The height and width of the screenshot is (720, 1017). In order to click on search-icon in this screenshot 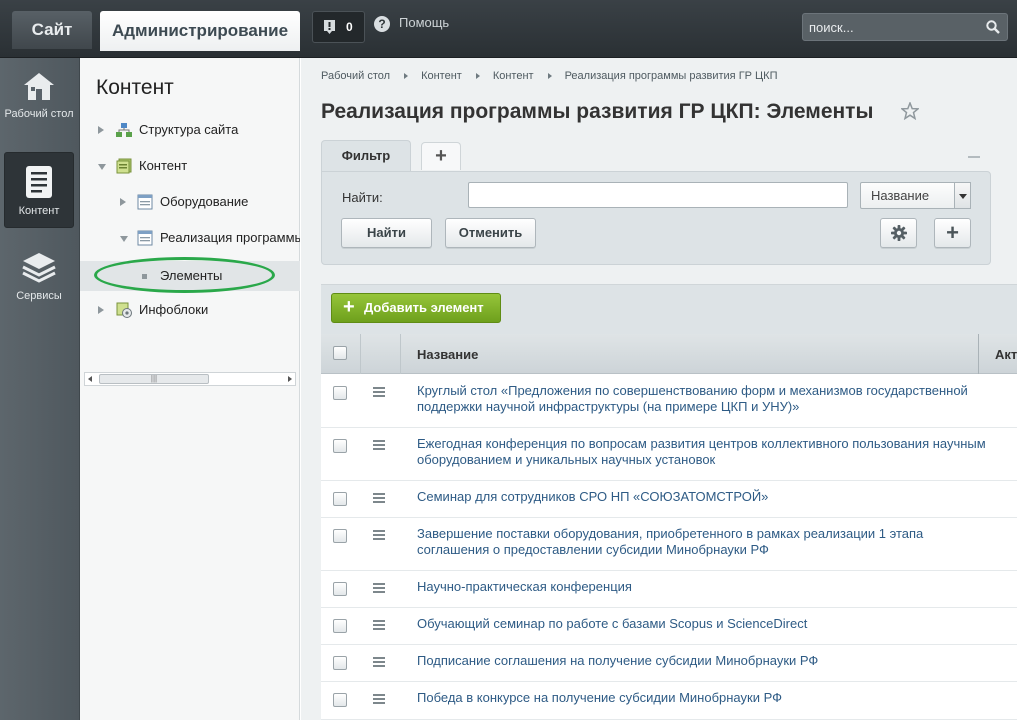, I will do `click(993, 27)`.